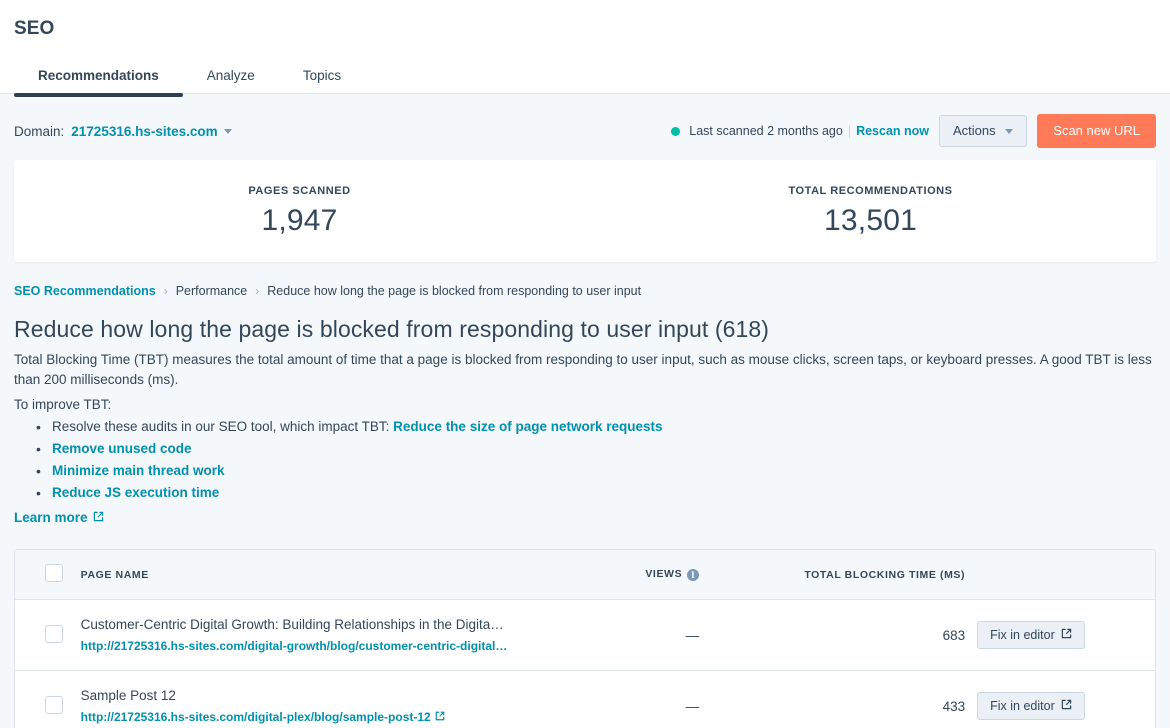  What do you see at coordinates (527, 426) in the screenshot?
I see `link-reduce-network-requests: Reduce the size of page network requests` at bounding box center [527, 426].